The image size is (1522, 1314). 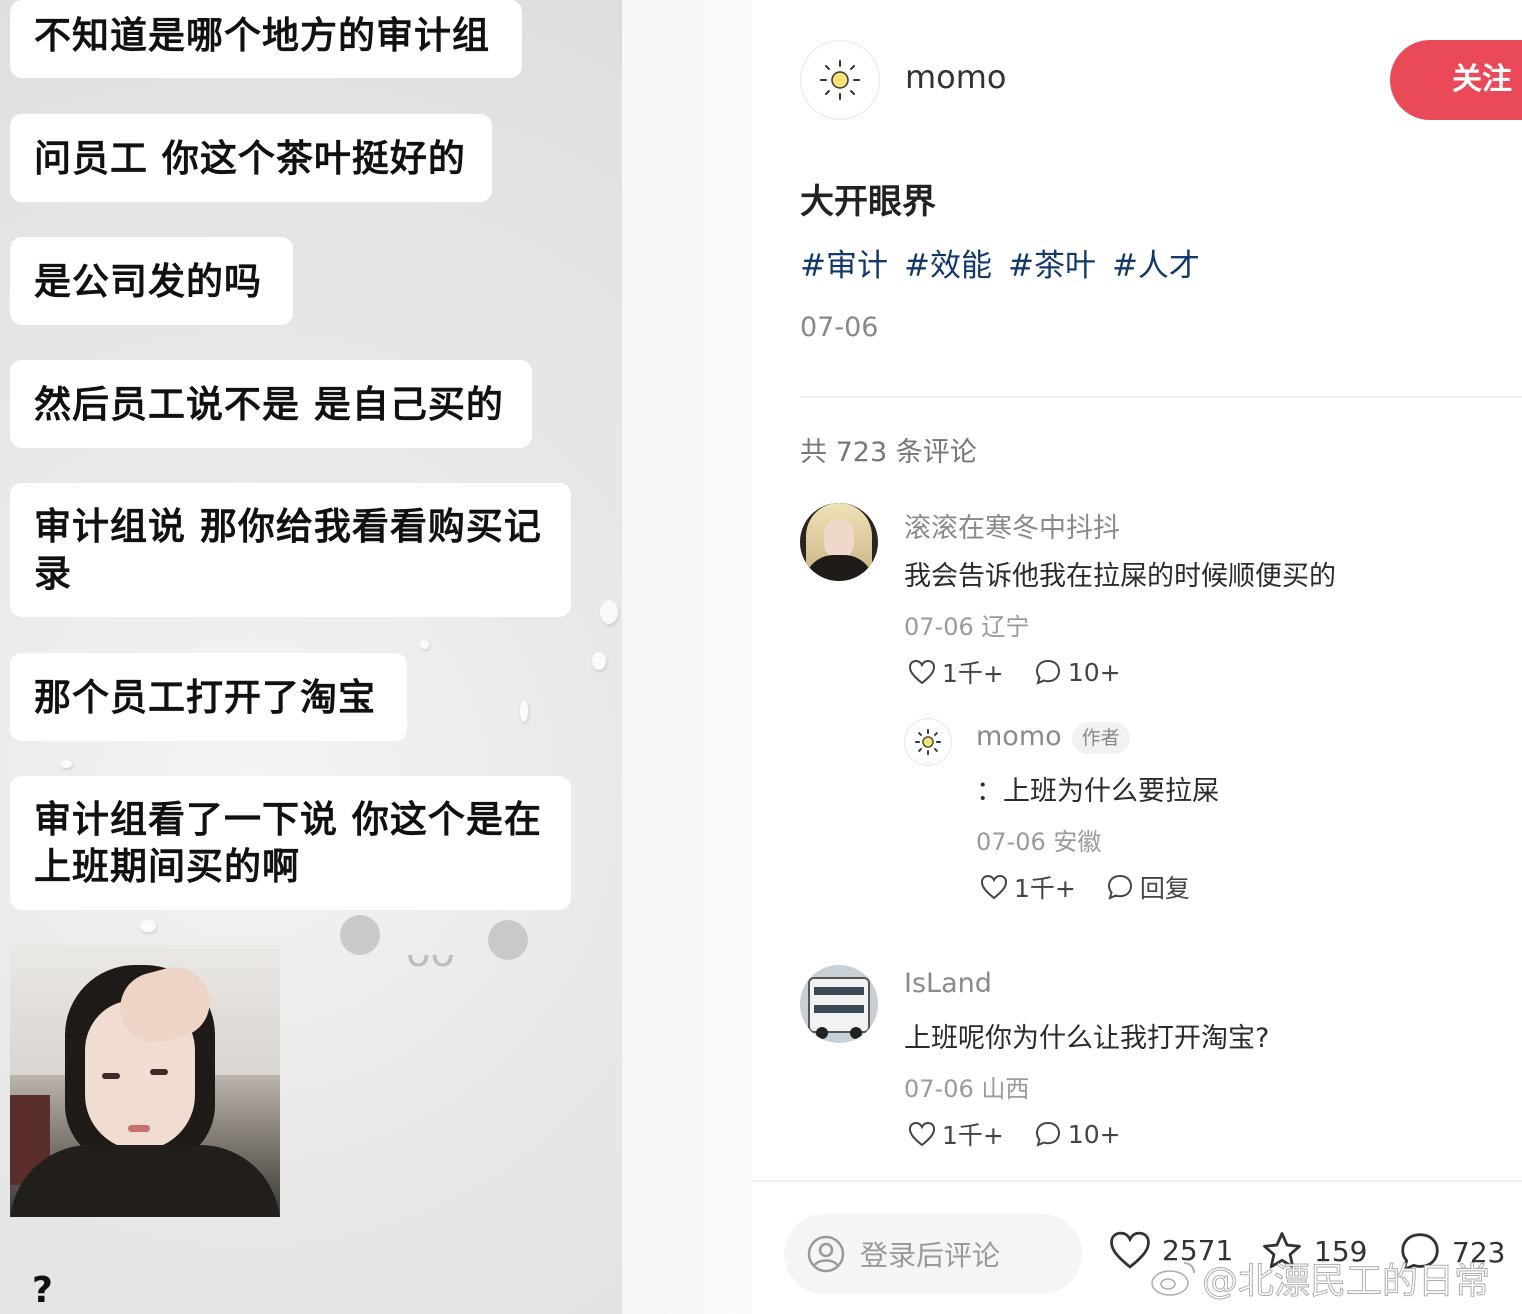 I want to click on tag-link: #效能, so click(x=948, y=262).